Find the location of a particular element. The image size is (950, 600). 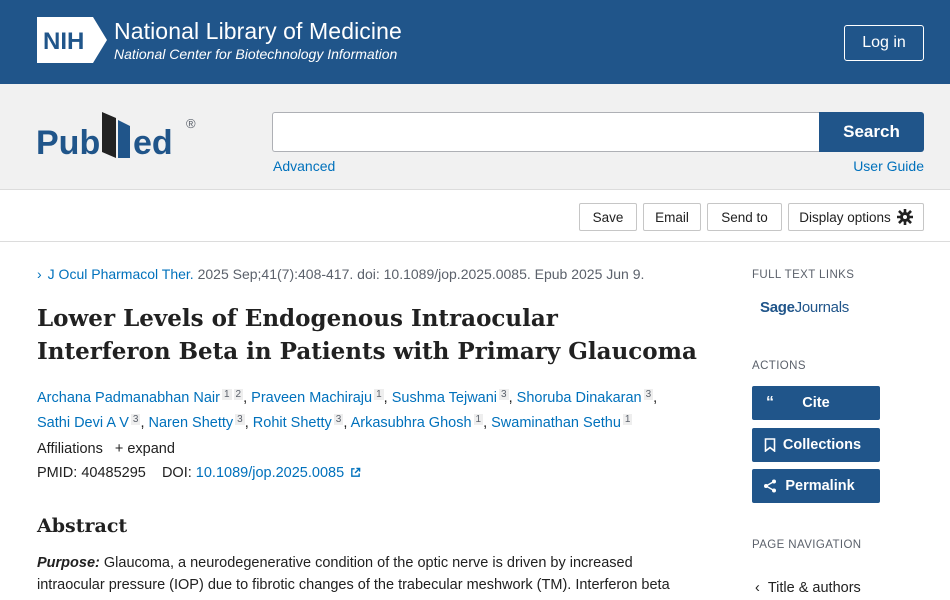

author-link: Shoruba Dinakaran 3 is located at coordinates (585, 397).